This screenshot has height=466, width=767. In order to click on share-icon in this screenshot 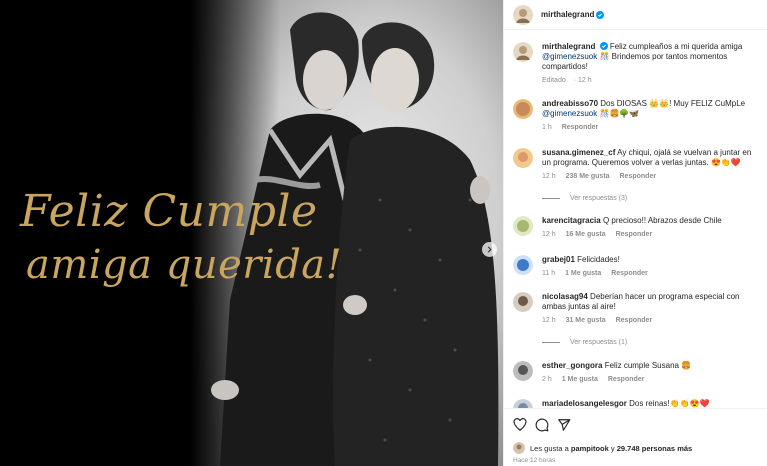, I will do `click(564, 425)`.